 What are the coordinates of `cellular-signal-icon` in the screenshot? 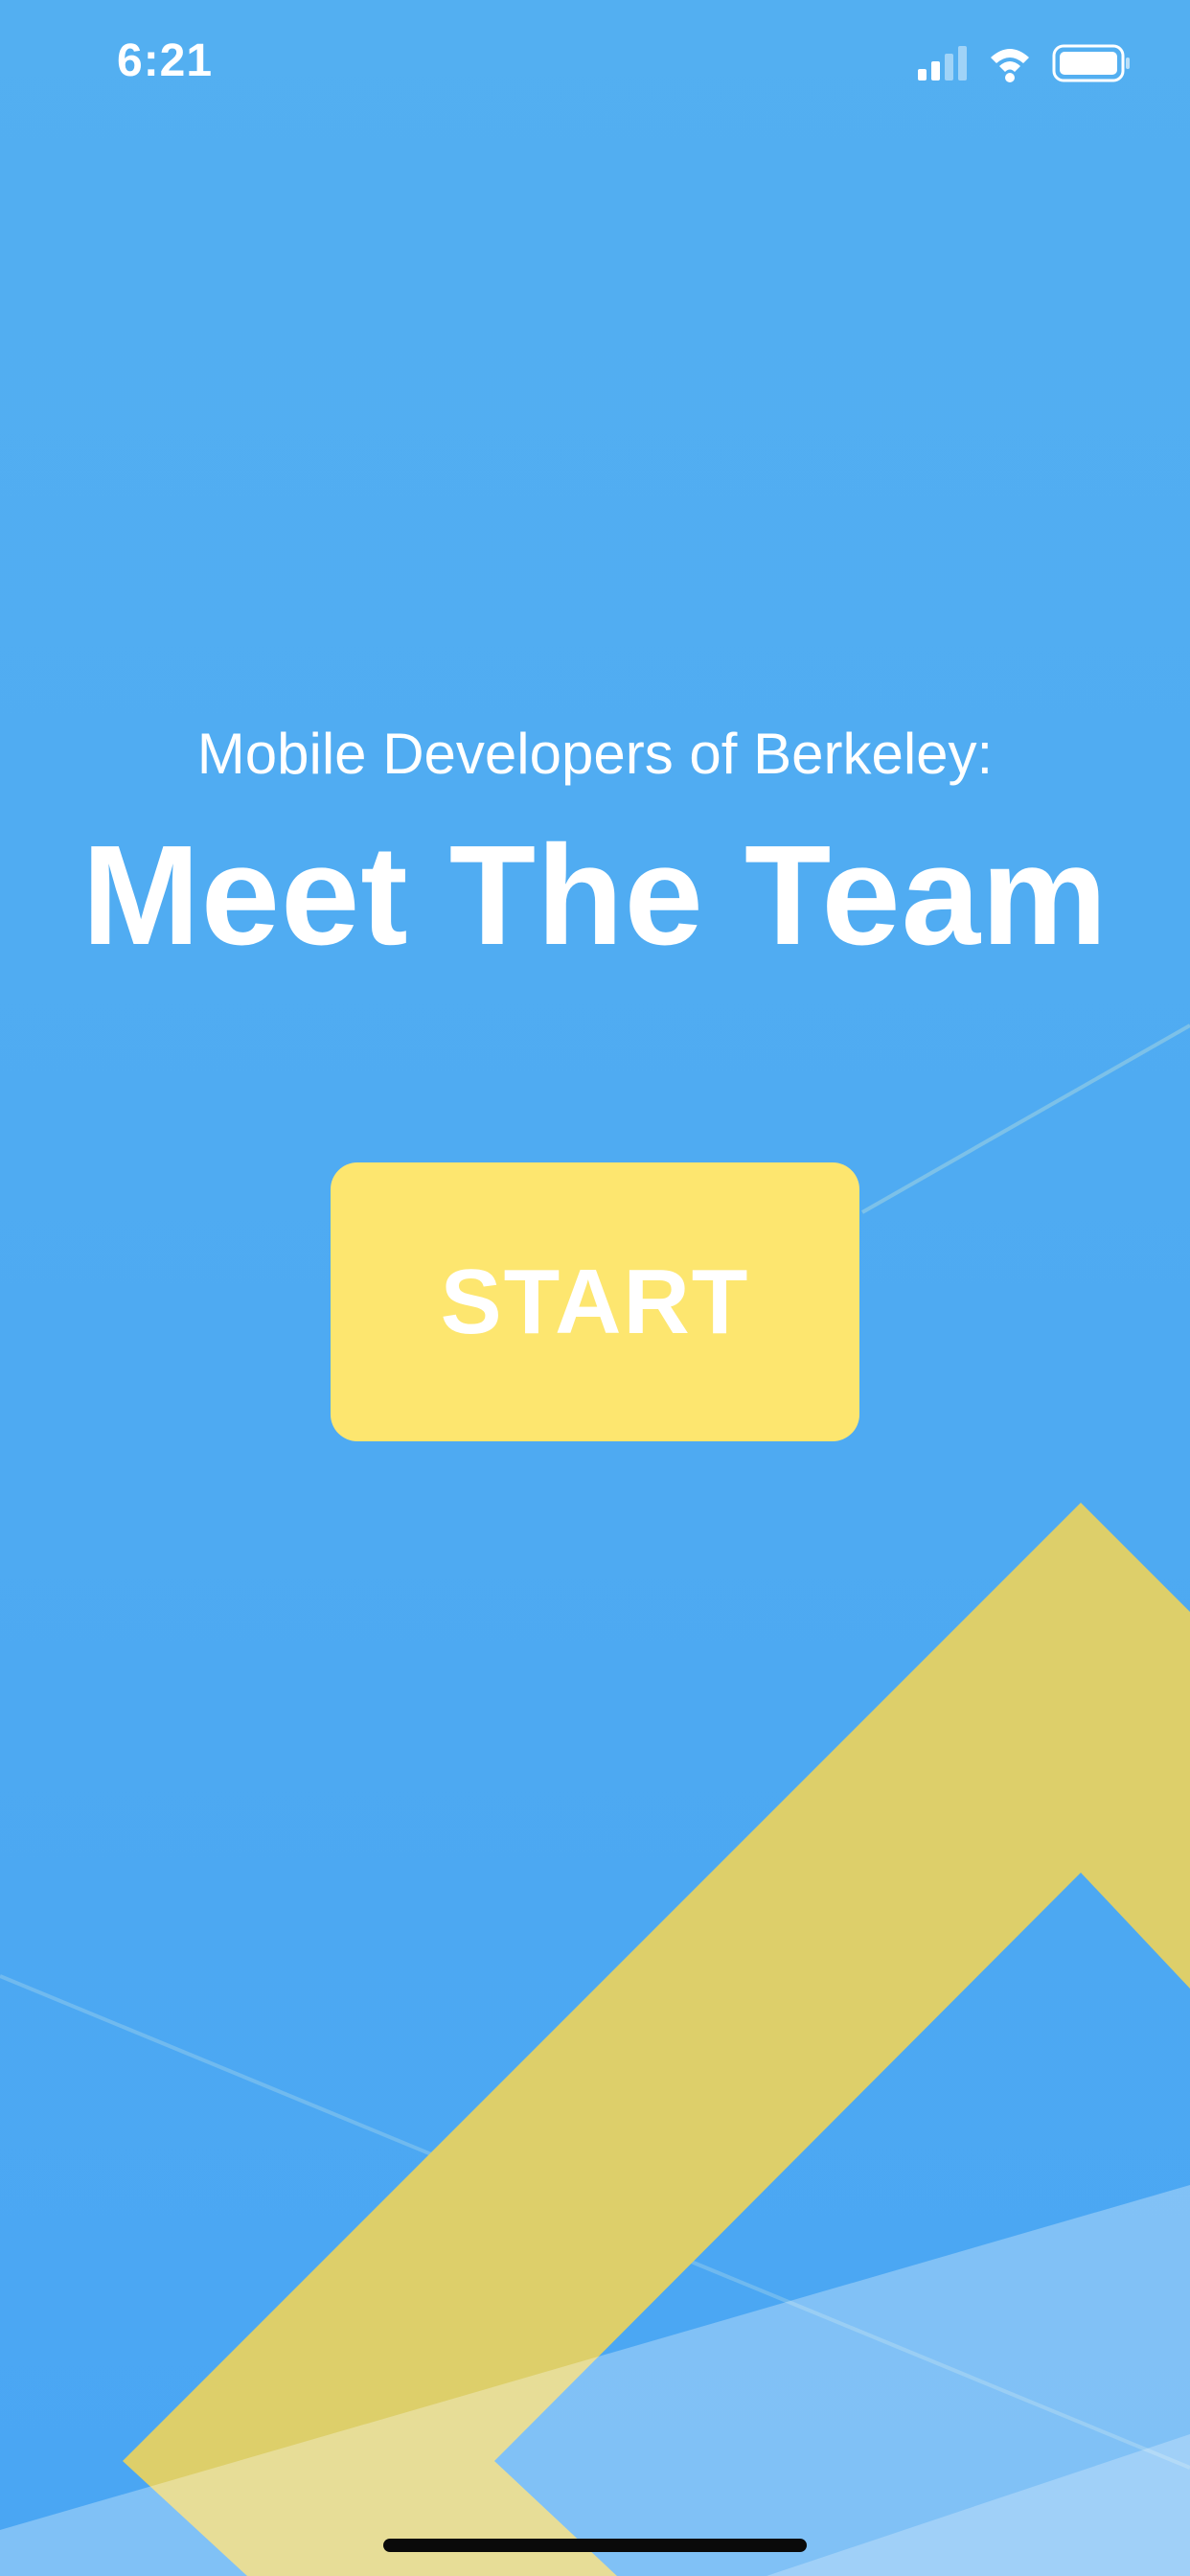 It's located at (943, 63).